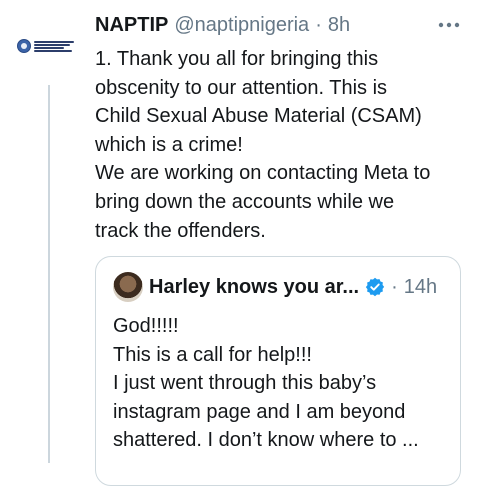 The image size is (480, 486). I want to click on tweet-text-line: We are working on contacting Meta to, so click(263, 173).